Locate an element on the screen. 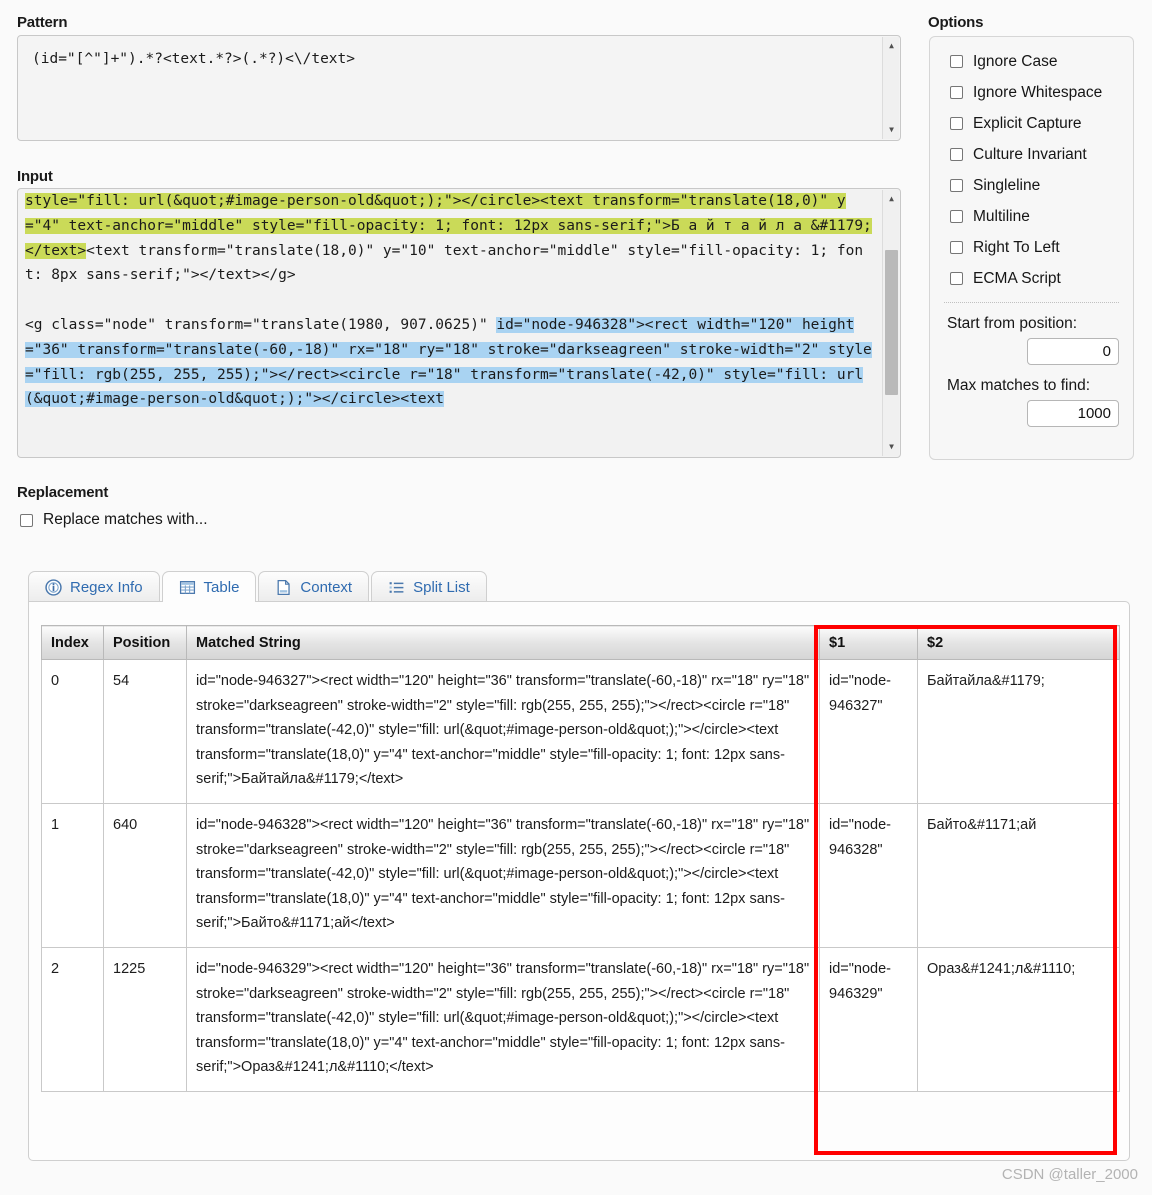 This screenshot has height=1195, width=1152. cell-group-2: Байто&#1171;ай is located at coordinates (1018, 875).